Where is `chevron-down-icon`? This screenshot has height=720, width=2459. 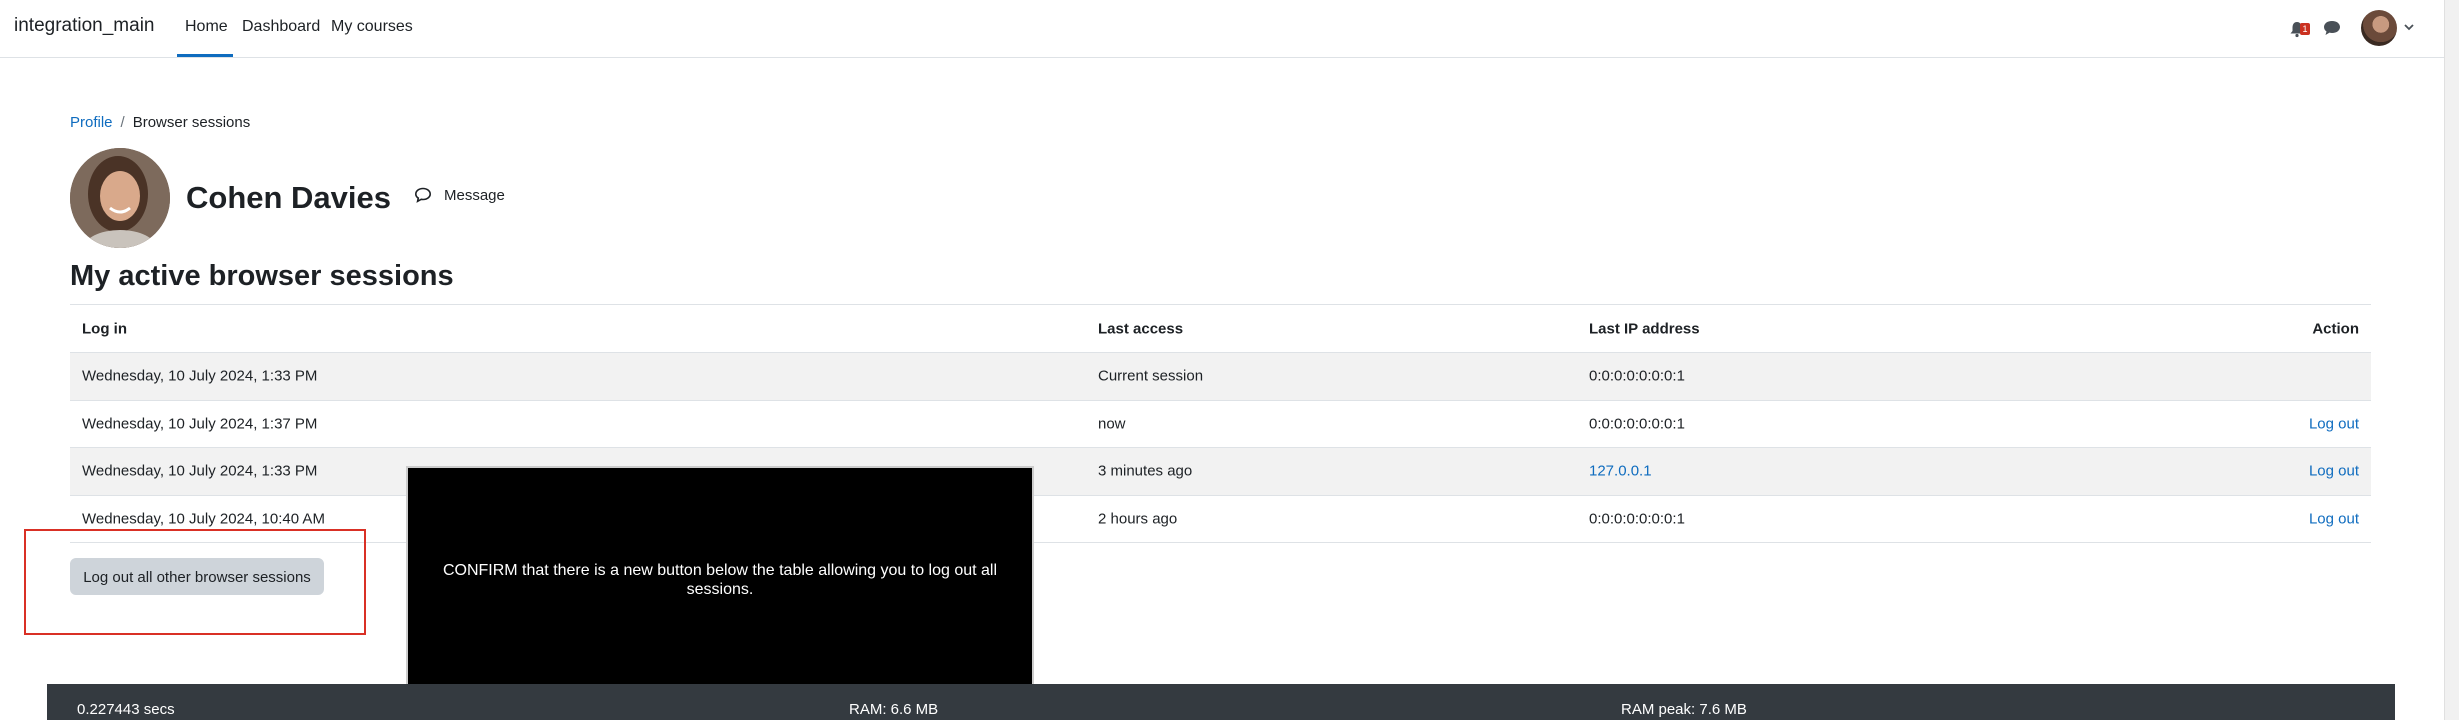 chevron-down-icon is located at coordinates (2409, 27).